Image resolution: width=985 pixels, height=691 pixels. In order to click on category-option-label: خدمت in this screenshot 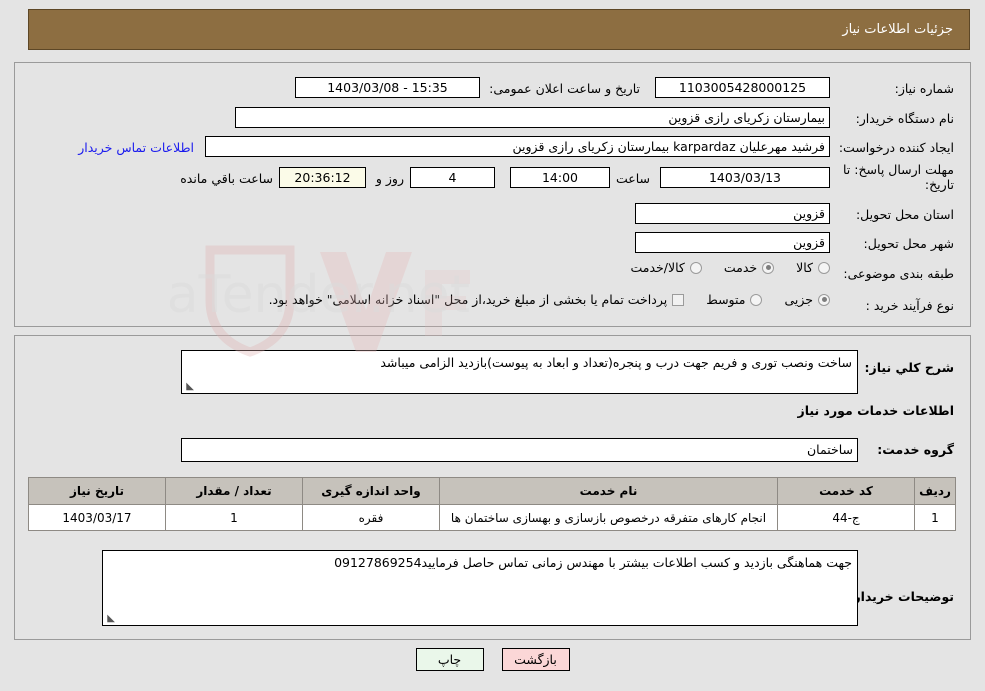, I will do `click(740, 267)`.